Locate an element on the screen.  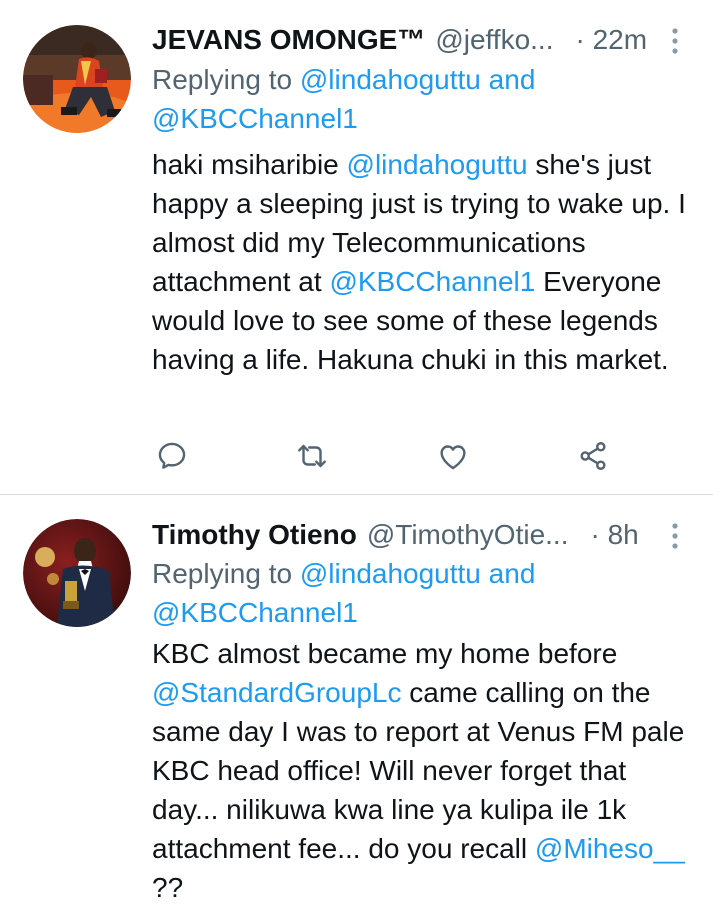
share-button is located at coordinates (593, 456).